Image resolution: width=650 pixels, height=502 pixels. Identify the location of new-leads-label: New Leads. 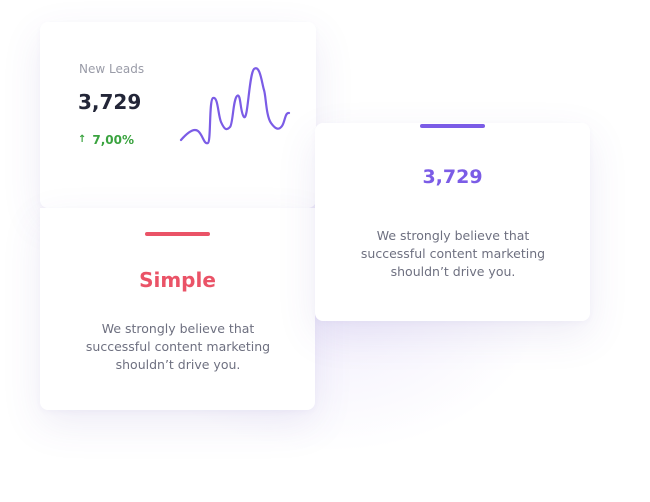
(112, 69).